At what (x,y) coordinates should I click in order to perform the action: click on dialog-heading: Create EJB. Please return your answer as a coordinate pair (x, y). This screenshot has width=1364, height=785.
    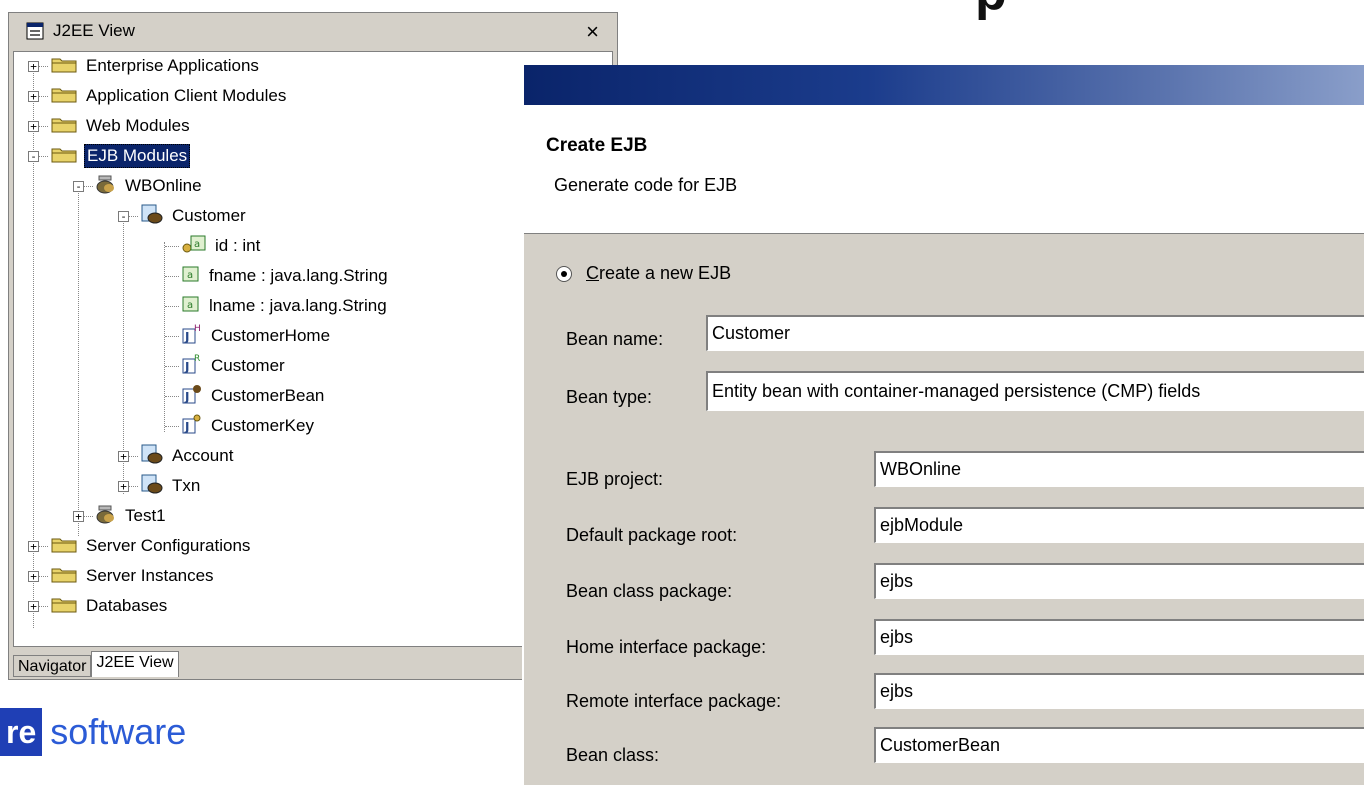
    Looking at the image, I should click on (597, 145).